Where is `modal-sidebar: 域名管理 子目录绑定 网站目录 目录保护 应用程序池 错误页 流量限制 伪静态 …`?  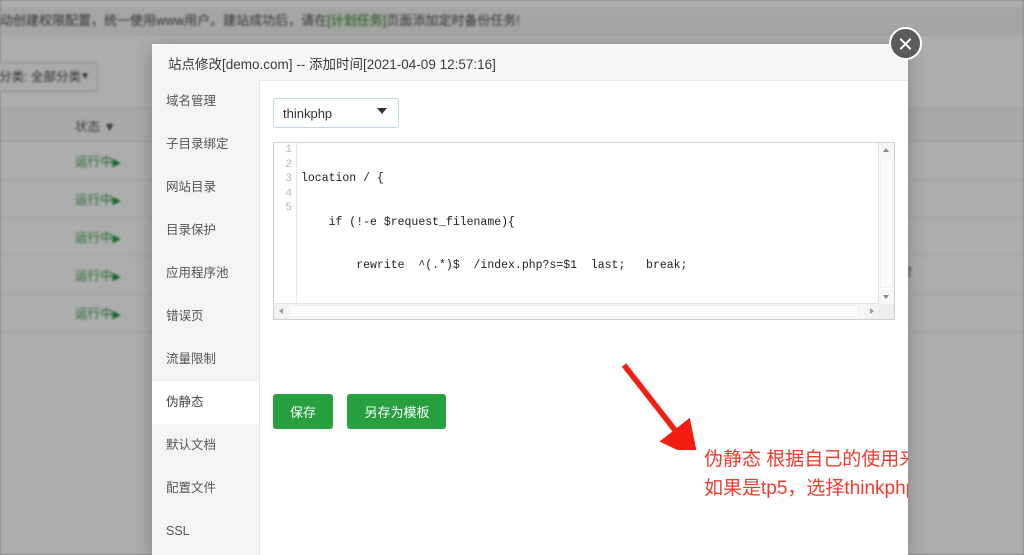 modal-sidebar: 域名管理 子目录绑定 网站目录 目录保护 应用程序池 错误页 流量限制 伪静态 … is located at coordinates (206, 317).